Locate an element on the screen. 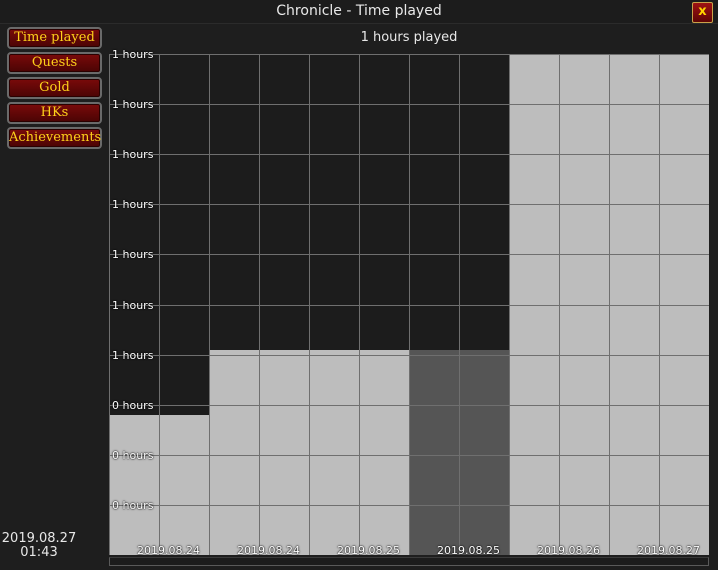  title-bar: Chronicle - Time played x is located at coordinates (359, 12).